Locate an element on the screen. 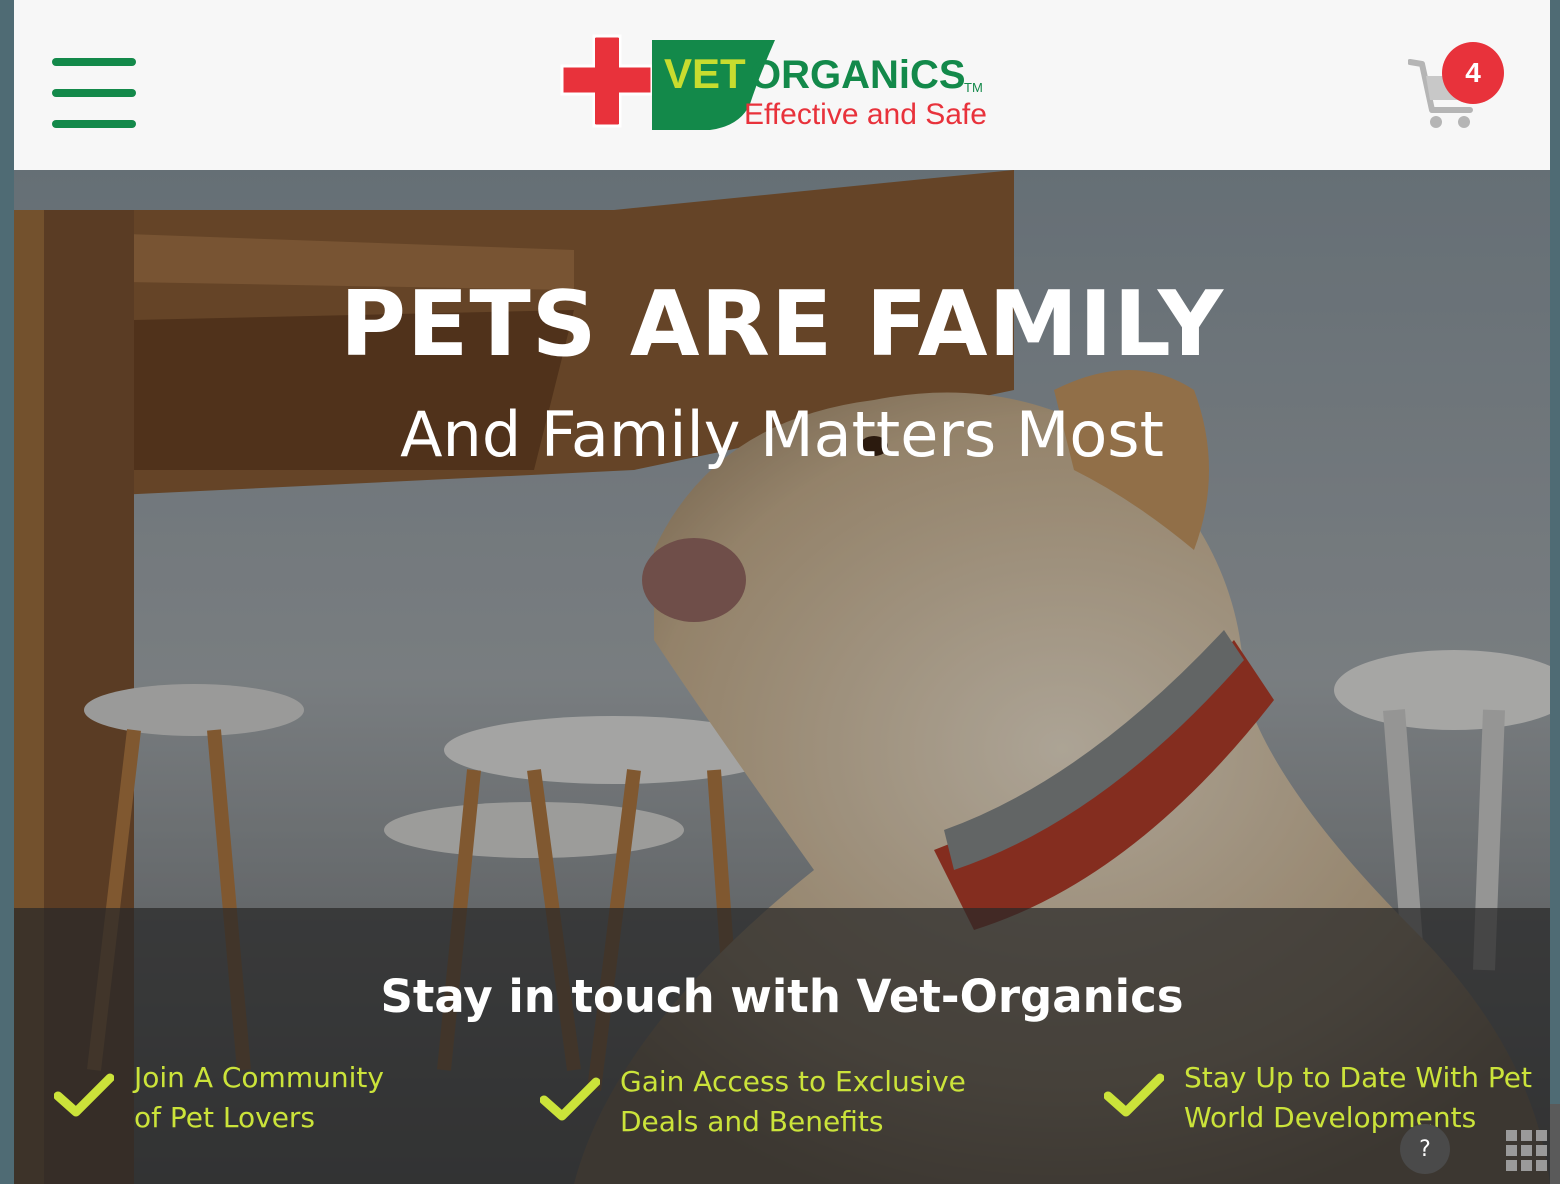 This screenshot has width=1560, height=1184. logo-brand-vet: VET is located at coordinates (705, 73).